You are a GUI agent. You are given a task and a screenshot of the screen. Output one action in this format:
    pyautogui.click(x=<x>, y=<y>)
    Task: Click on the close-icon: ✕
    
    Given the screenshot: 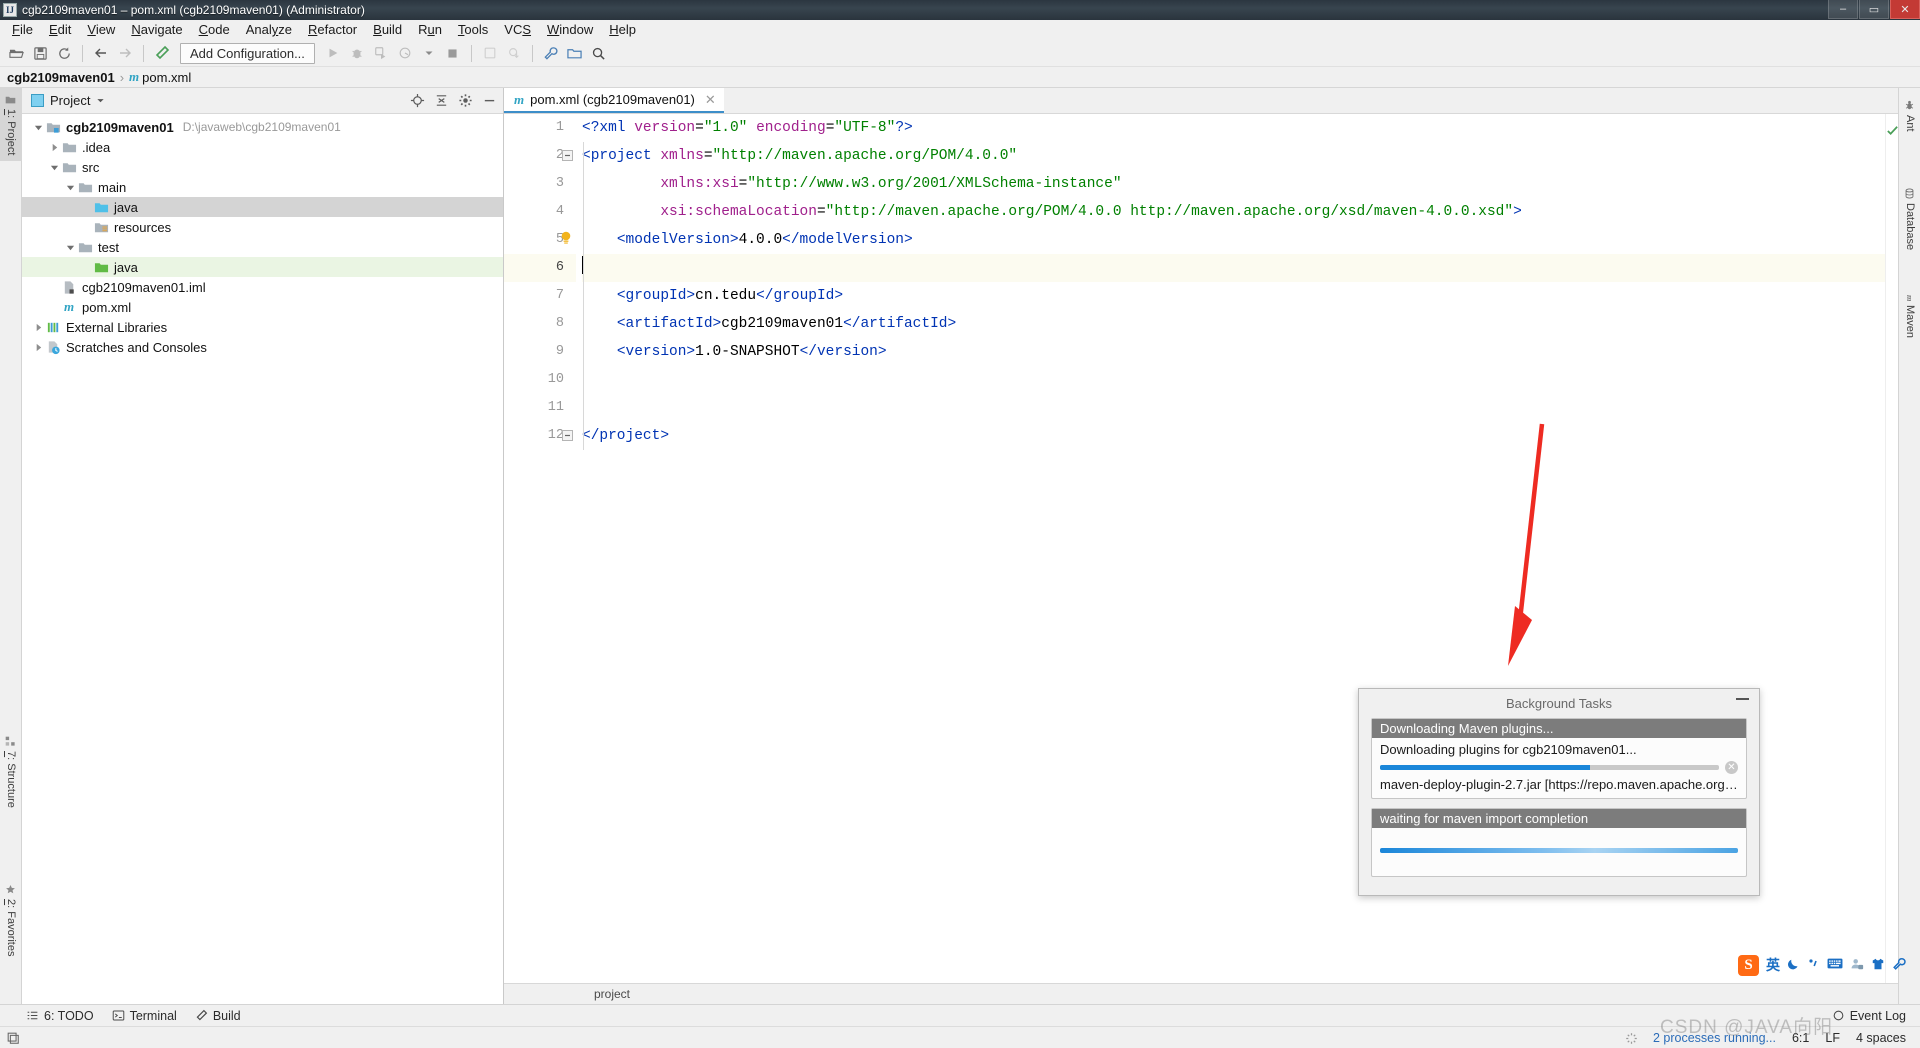 What is the action you would take?
    pyautogui.click(x=710, y=100)
    